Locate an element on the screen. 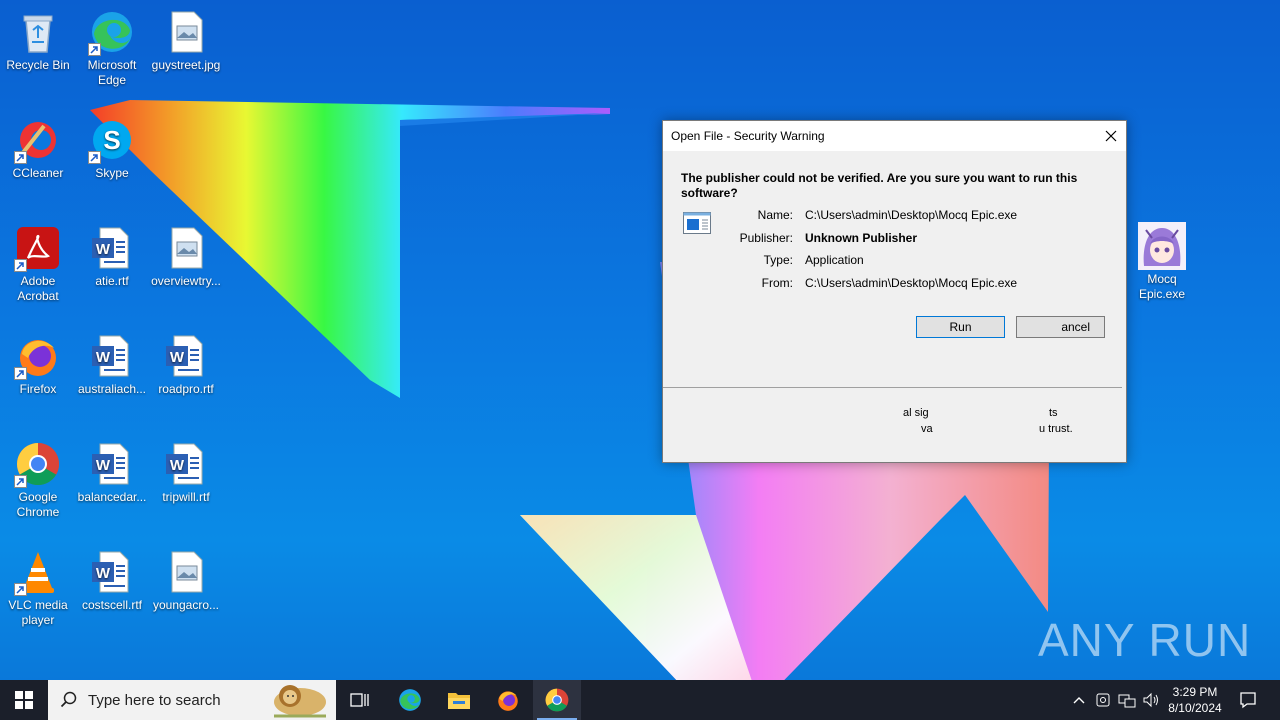 The image size is (1280, 720). desktop-icon-guystreet-jpg: guystreet.jpg is located at coordinates (186, 40).